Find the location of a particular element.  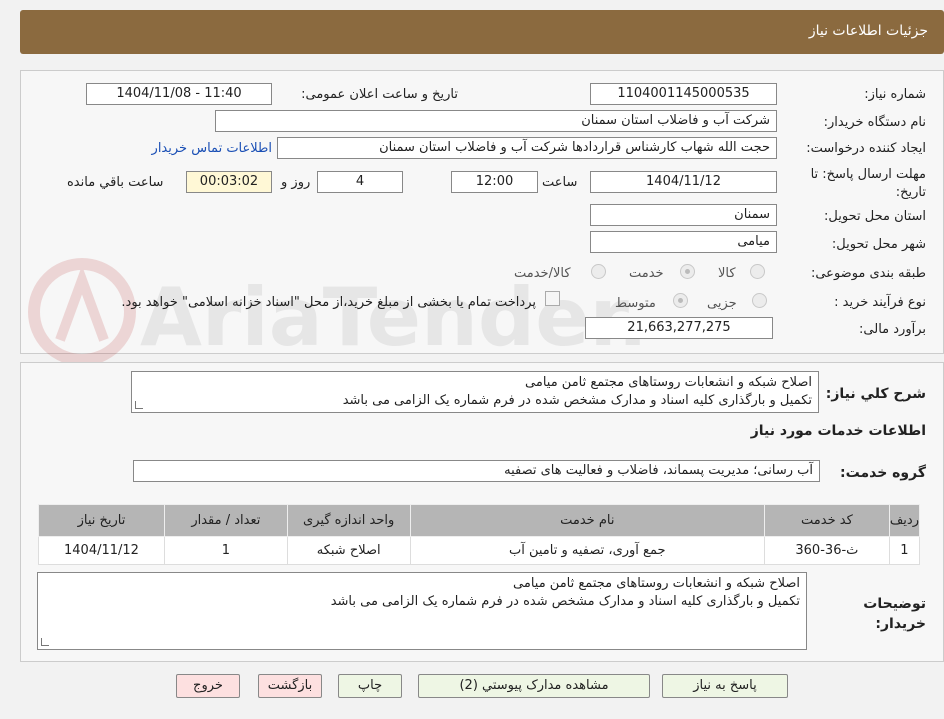

announce-datetime-field: 1404/11/08 - 11:40 is located at coordinates (179, 94).